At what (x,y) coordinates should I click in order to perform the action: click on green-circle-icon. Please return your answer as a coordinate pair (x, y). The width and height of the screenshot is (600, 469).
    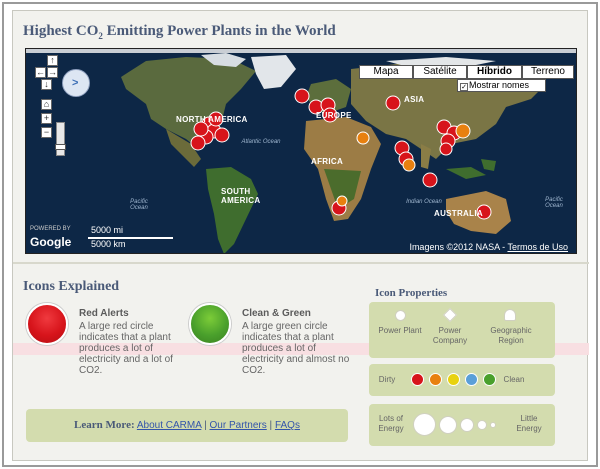
    Looking at the image, I should click on (210, 324).